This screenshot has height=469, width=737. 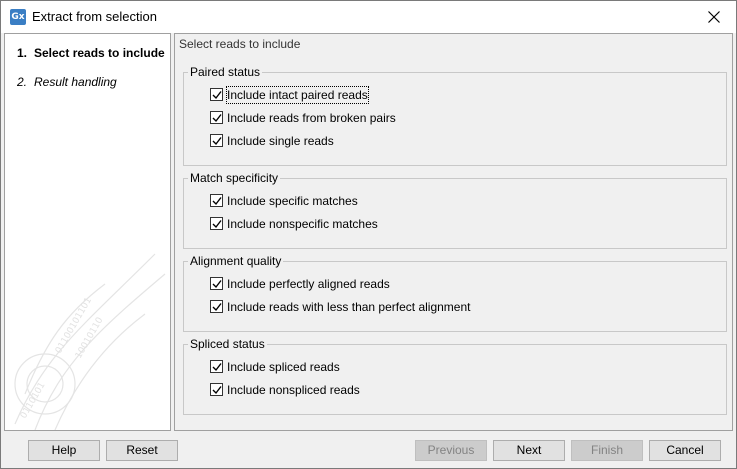 I want to click on finish-button: Finish, so click(x=607, y=450).